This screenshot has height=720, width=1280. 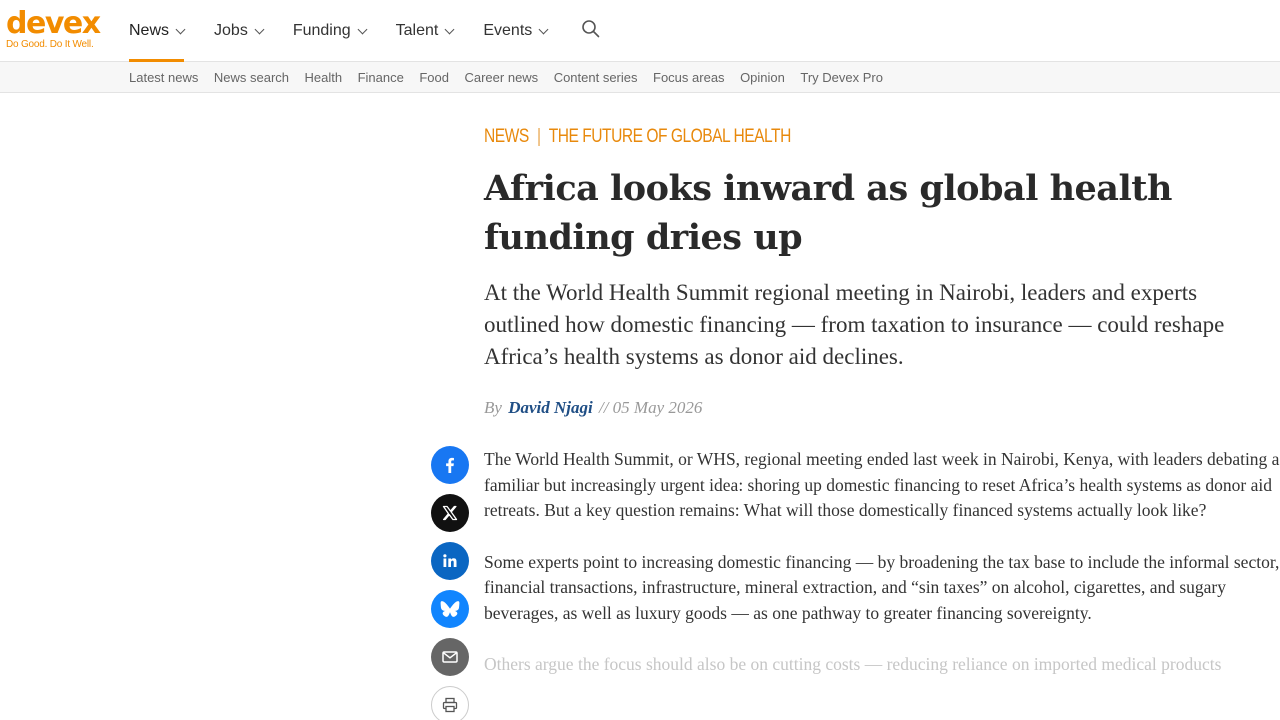 I want to click on share-facebook-button, so click(x=450, y=465).